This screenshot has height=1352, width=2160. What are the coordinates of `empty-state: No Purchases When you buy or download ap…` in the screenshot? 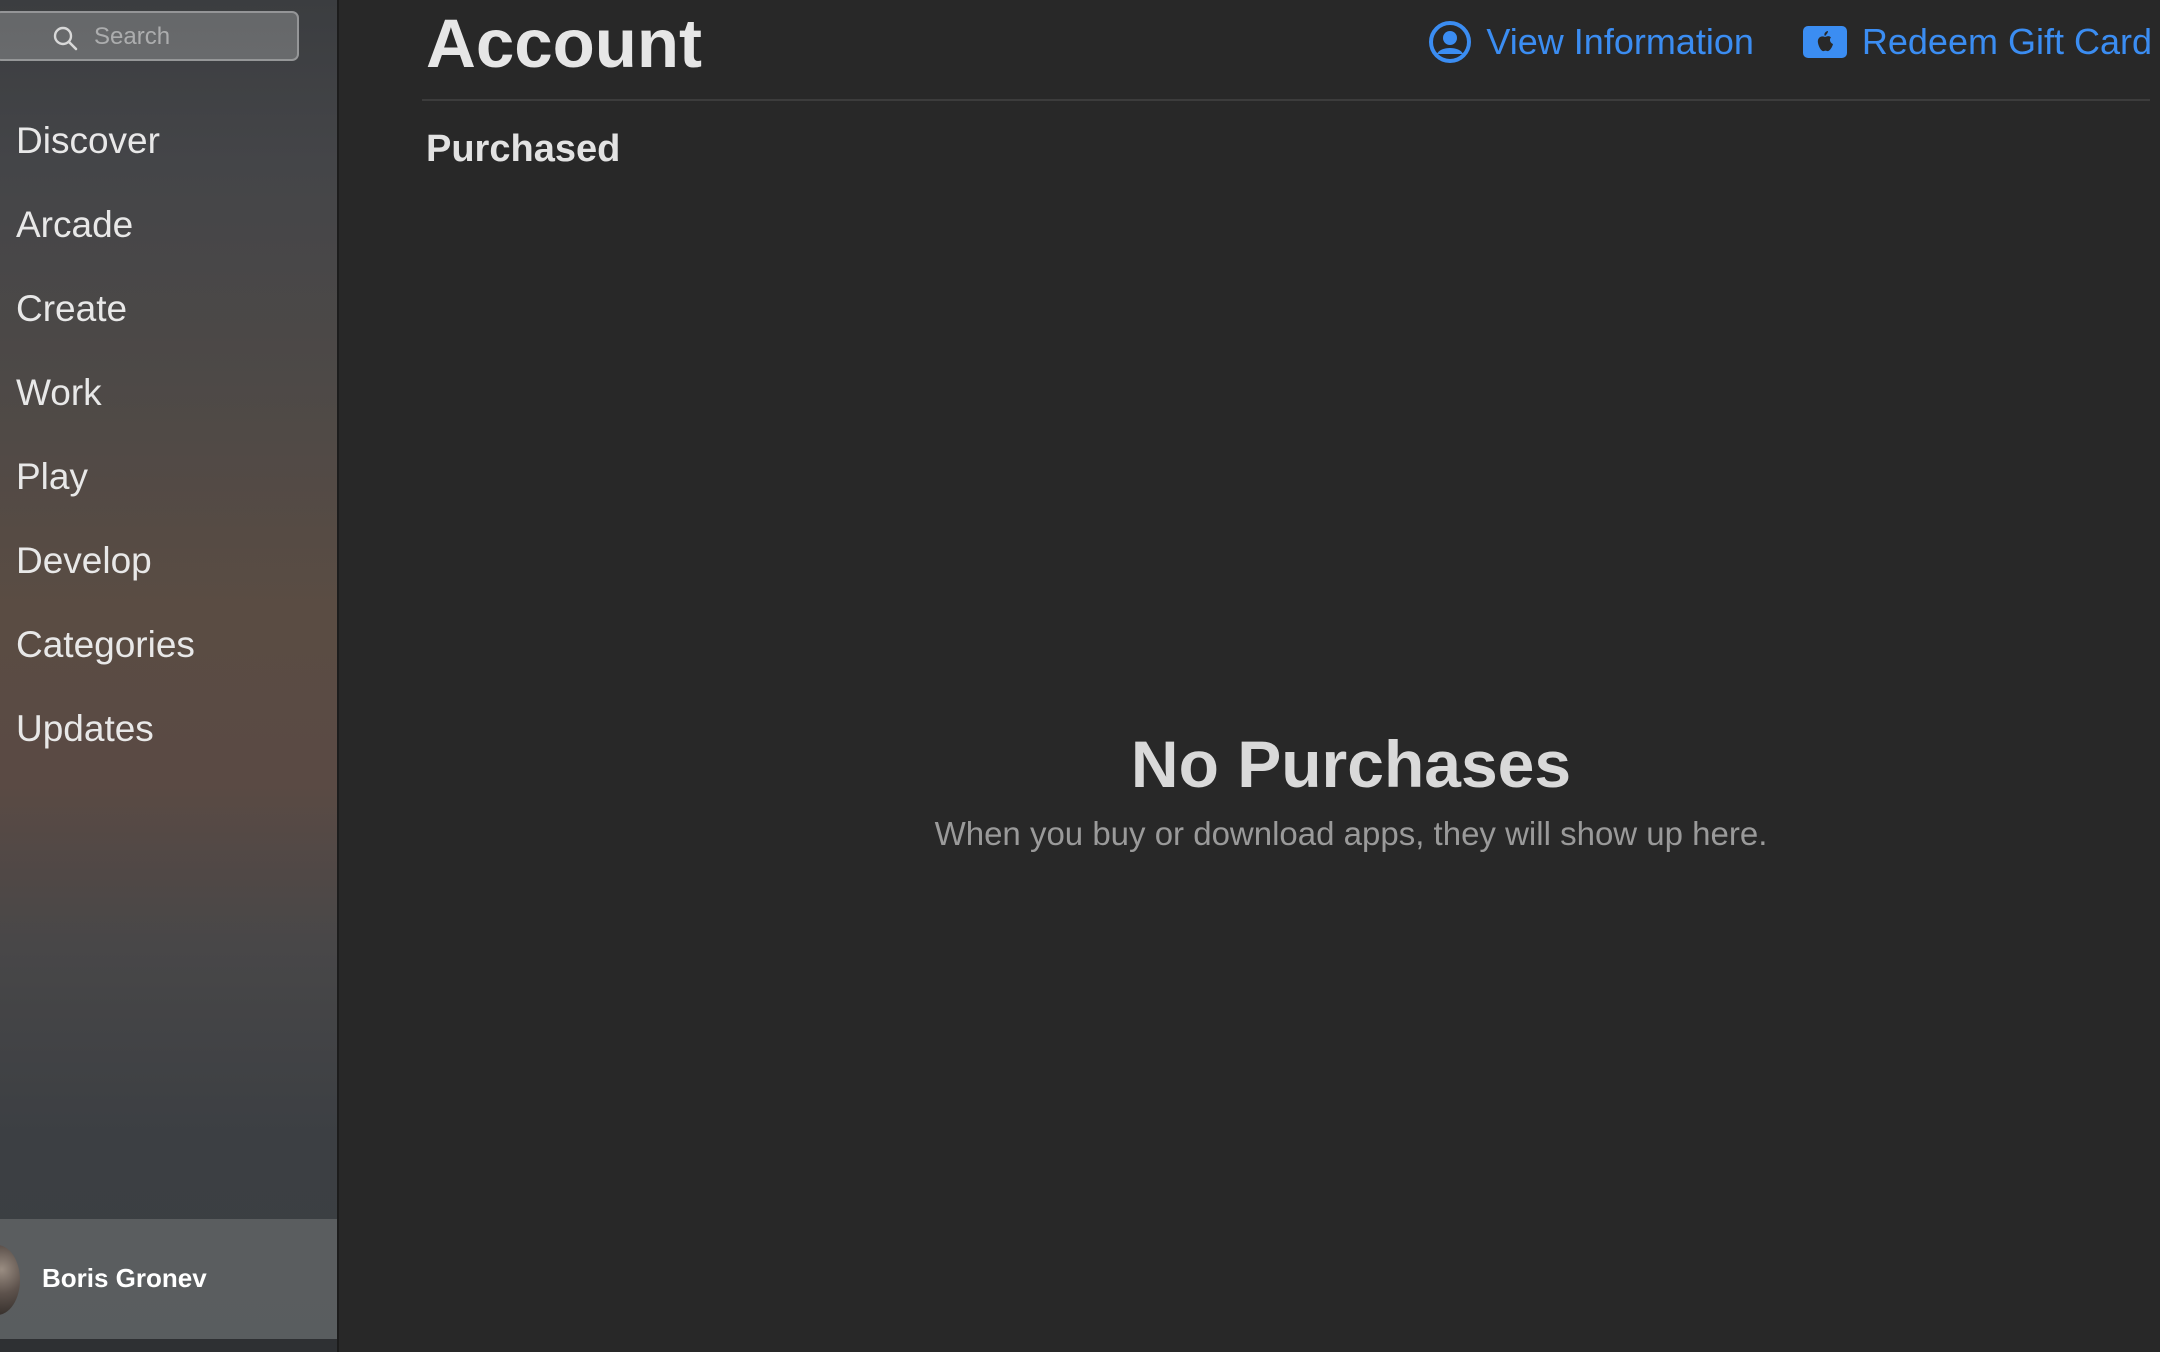 It's located at (1250, 790).